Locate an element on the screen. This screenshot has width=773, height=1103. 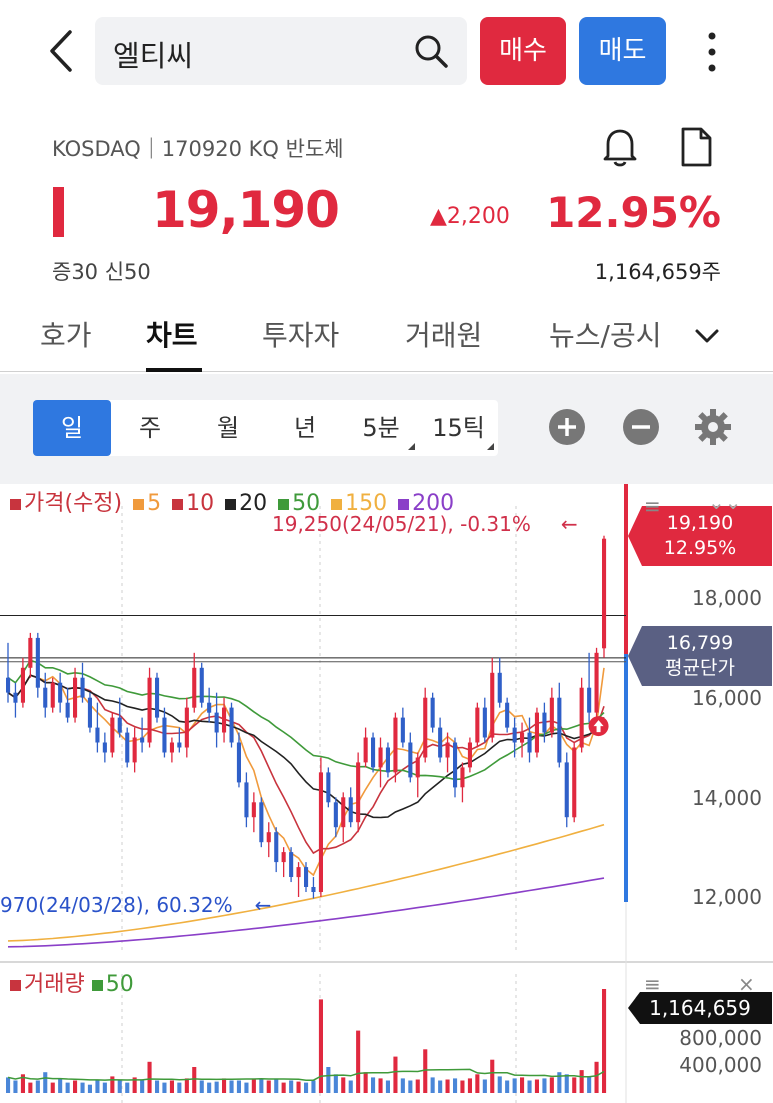
gear-icon is located at coordinates (713, 427).